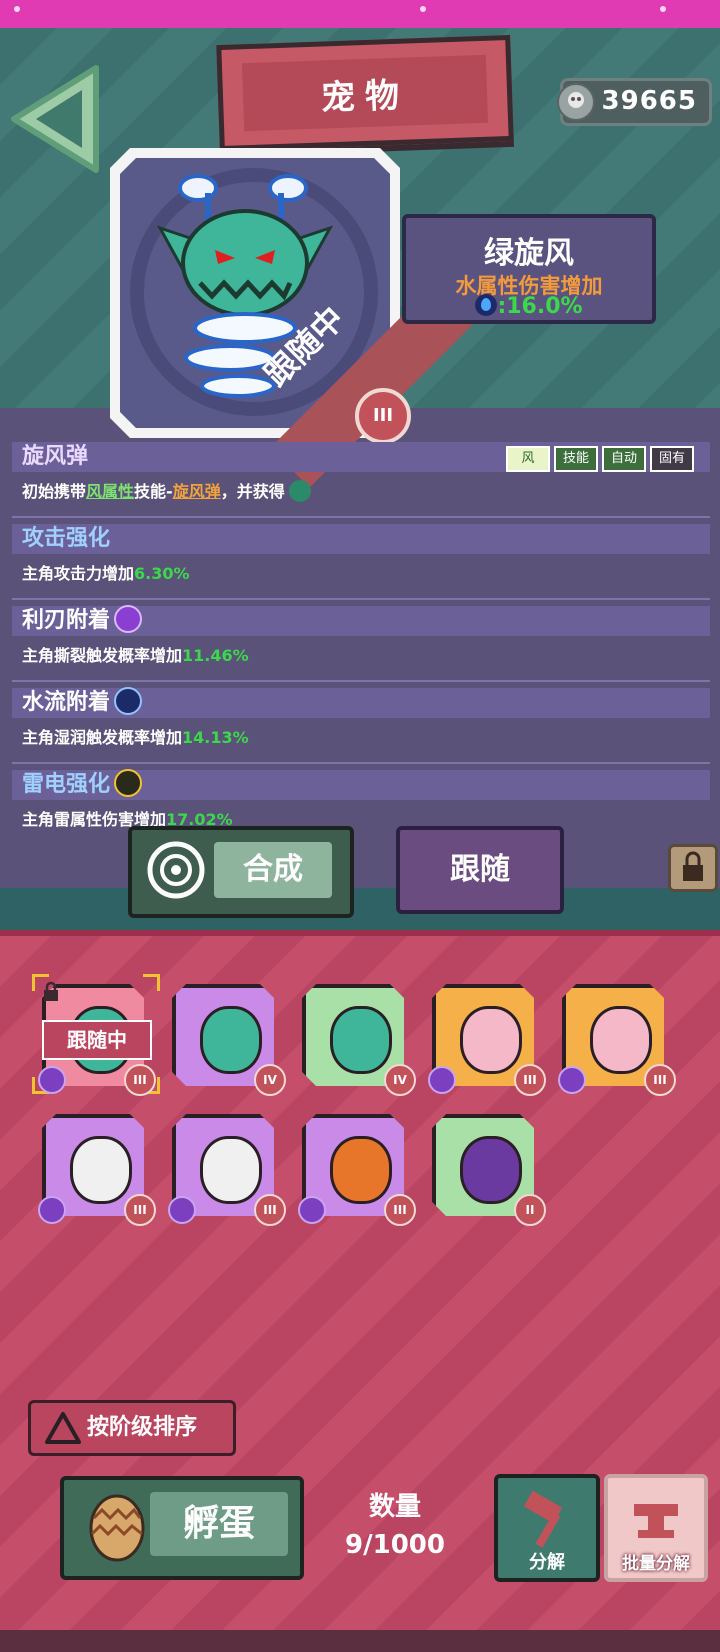 This screenshot has height=1652, width=720. What do you see at coordinates (547, 1562) in the screenshot?
I see `decompose-label: 分解` at bounding box center [547, 1562].